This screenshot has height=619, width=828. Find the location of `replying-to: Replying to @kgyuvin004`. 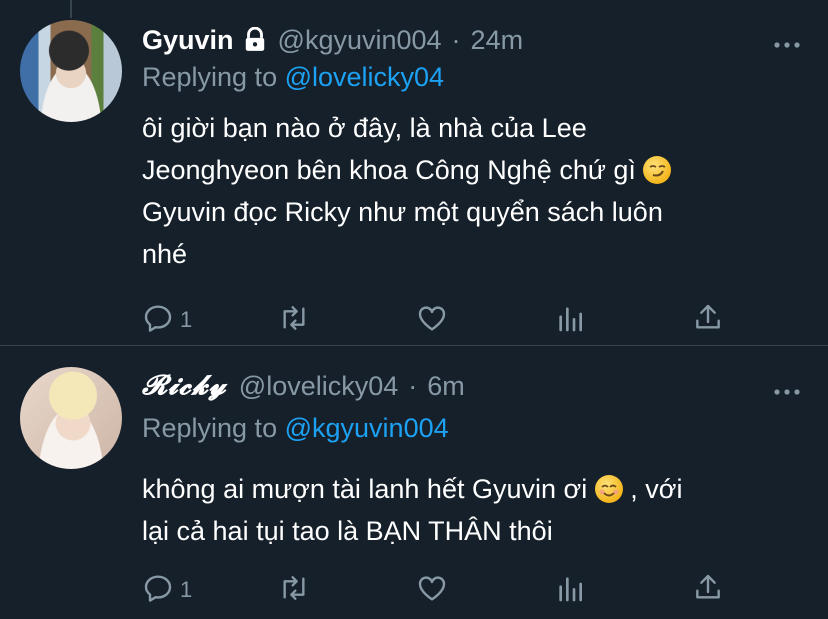

replying-to: Replying to @kgyuvin004 is located at coordinates (295, 428).